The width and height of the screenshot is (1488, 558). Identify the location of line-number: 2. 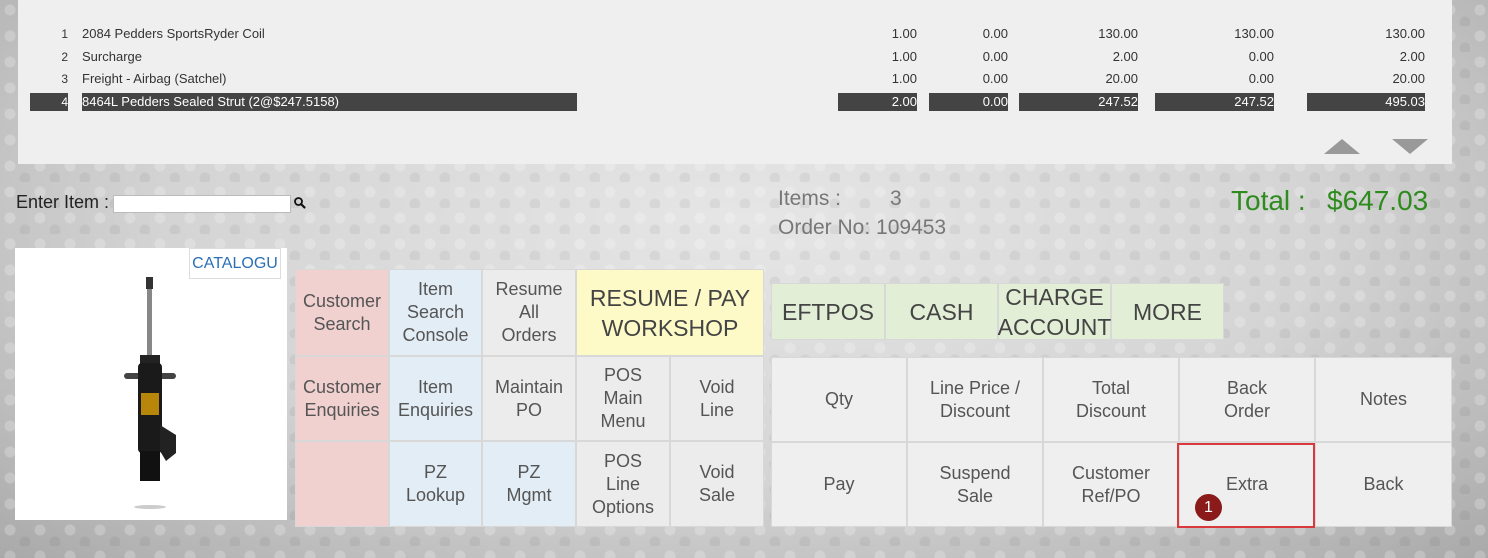
(64, 57).